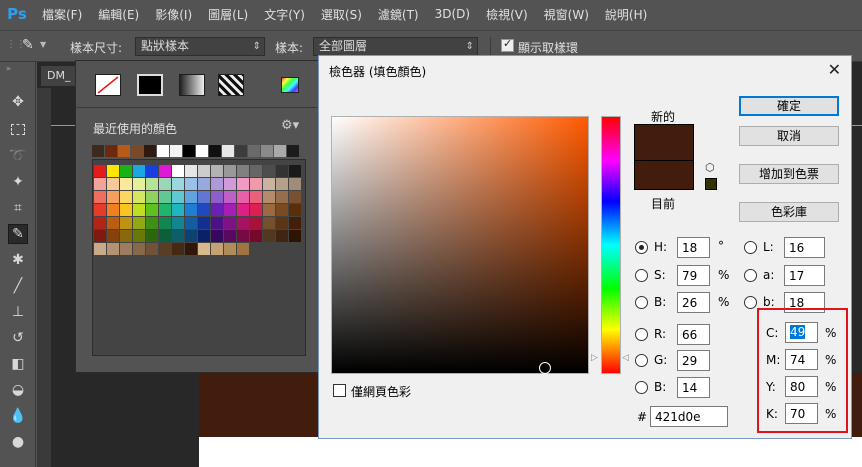 The height and width of the screenshot is (467, 862). Describe the element at coordinates (59, 76) in the screenshot. I see `document-tab: DM_` at that location.